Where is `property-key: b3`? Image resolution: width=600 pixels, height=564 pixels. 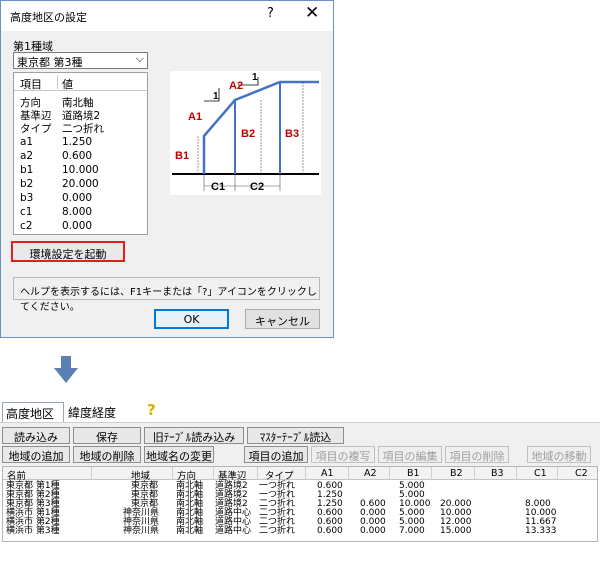 property-key: b3 is located at coordinates (27, 198).